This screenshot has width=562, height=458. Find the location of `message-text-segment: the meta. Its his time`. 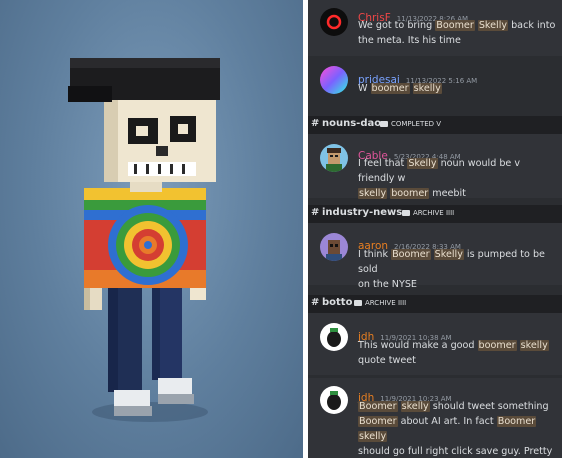

message-text-segment: the meta. Its his time is located at coordinates (409, 40).